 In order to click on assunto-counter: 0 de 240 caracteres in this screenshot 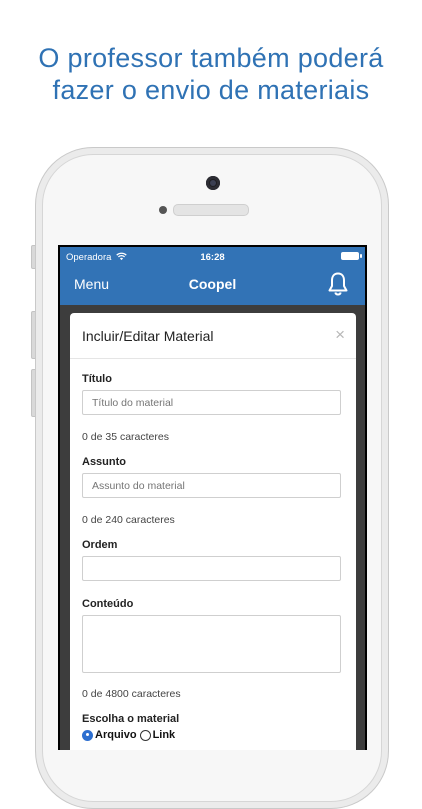, I will do `click(128, 520)`.